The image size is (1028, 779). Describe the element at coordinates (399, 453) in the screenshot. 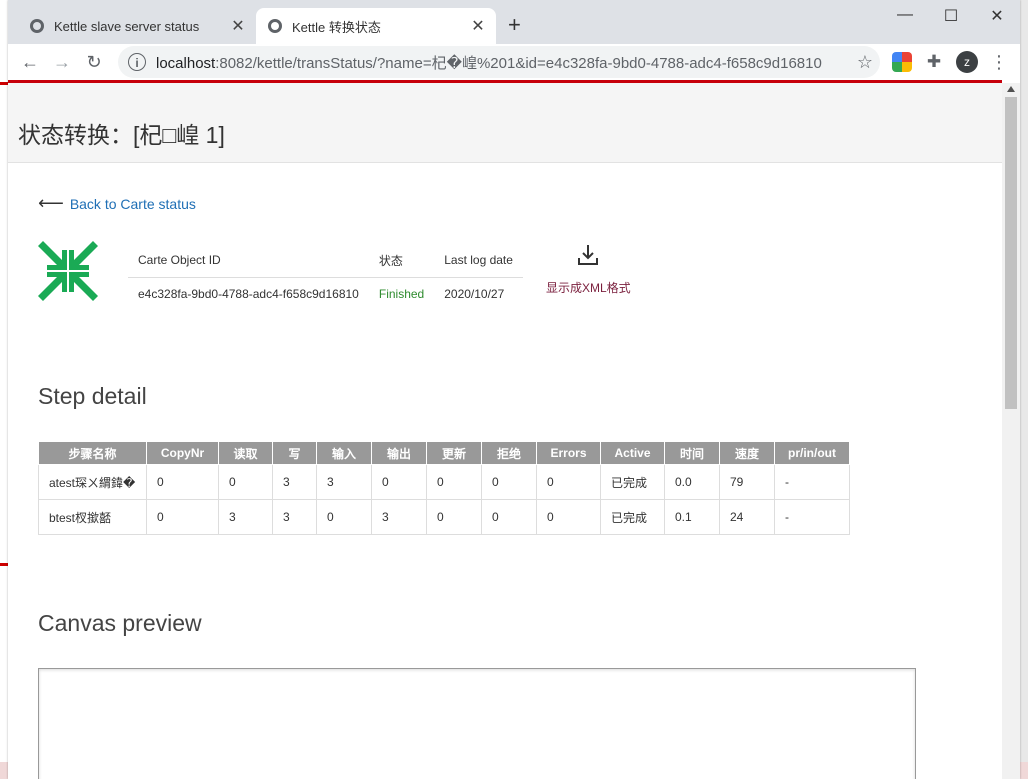

I see `column-header: 输出` at that location.